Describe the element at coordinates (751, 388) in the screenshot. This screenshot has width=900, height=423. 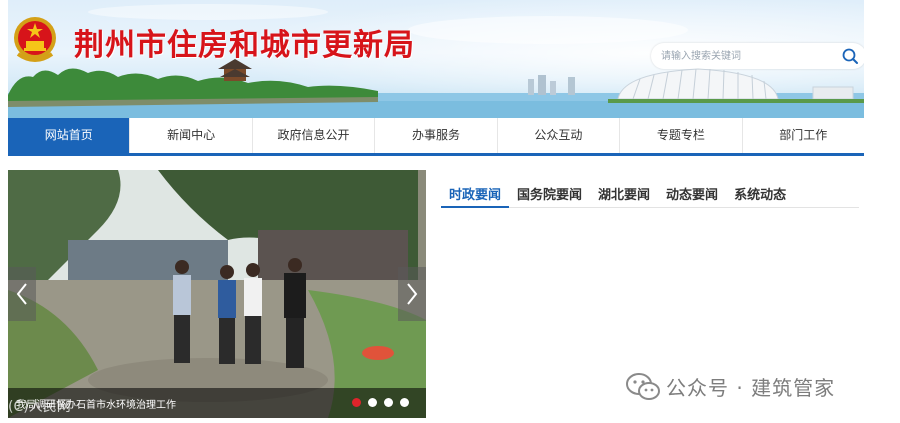
I see `wechat-watermark-text: 公众号 · 建筑管家` at that location.